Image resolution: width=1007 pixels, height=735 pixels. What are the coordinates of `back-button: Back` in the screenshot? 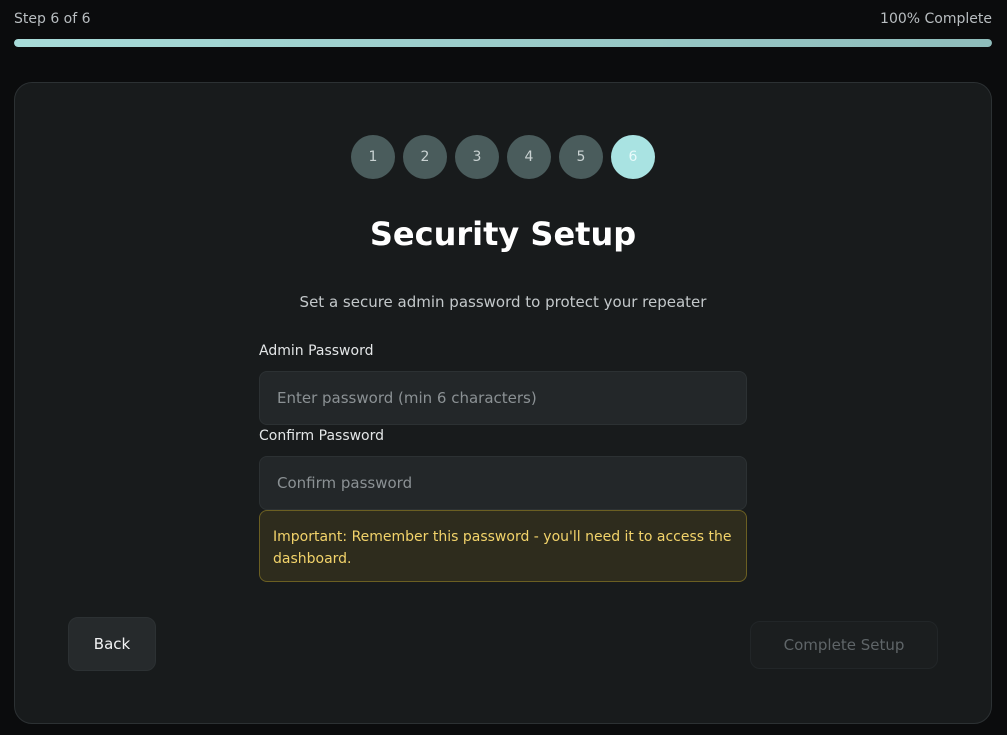 It's located at (112, 644).